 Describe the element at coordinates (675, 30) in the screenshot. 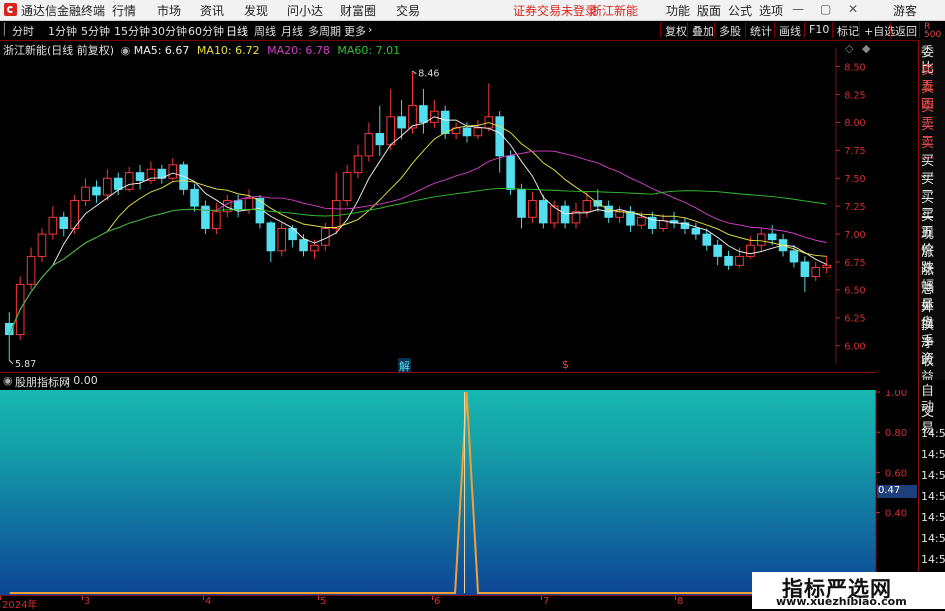

I see `fuquan-button: 复权` at that location.